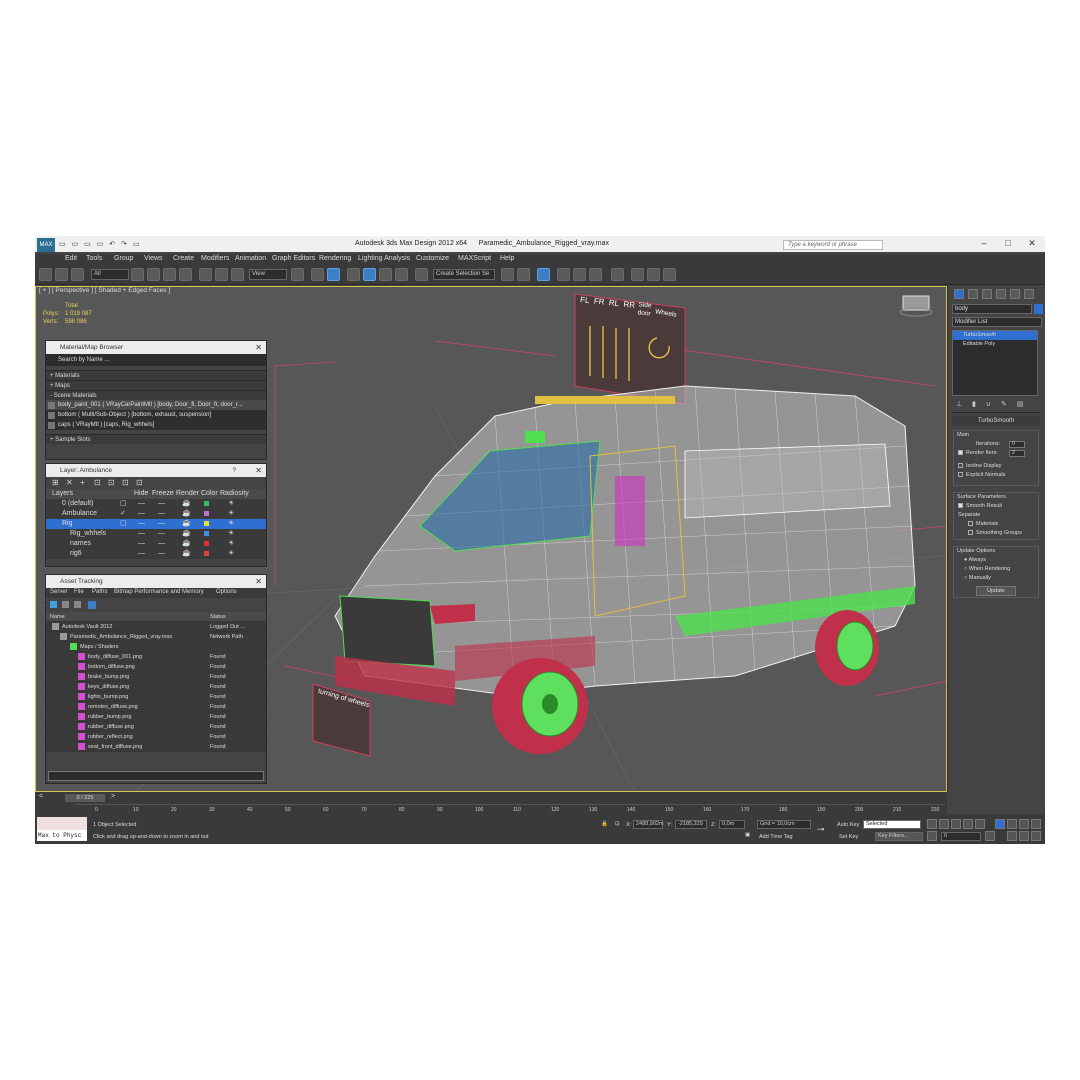 This screenshot has height=1080, width=1080. I want to click on move-icon, so click(205, 274).